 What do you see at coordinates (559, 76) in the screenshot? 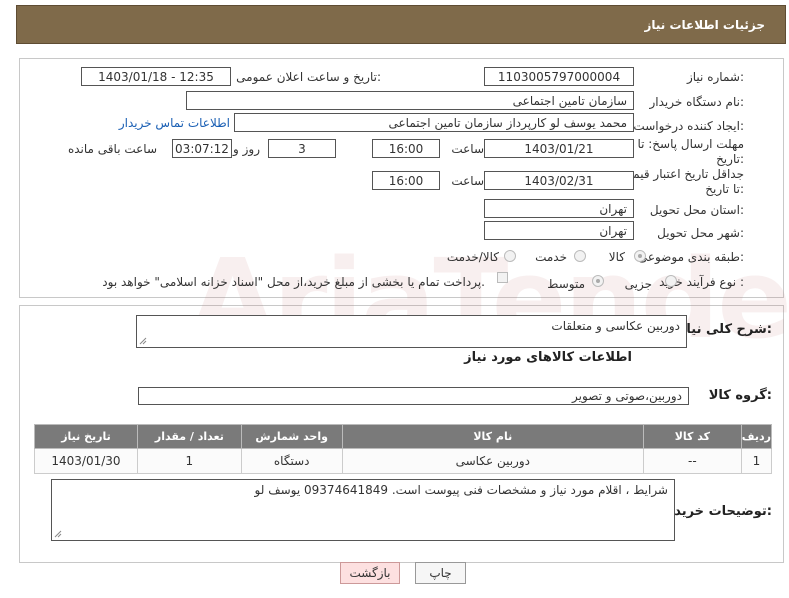
I see `need-number-field: 1103005797000004` at bounding box center [559, 76].